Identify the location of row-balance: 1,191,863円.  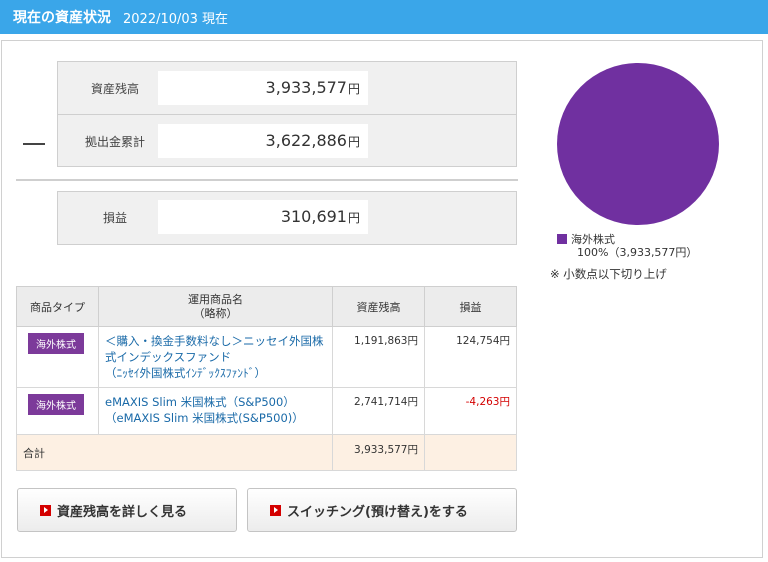
(378, 357).